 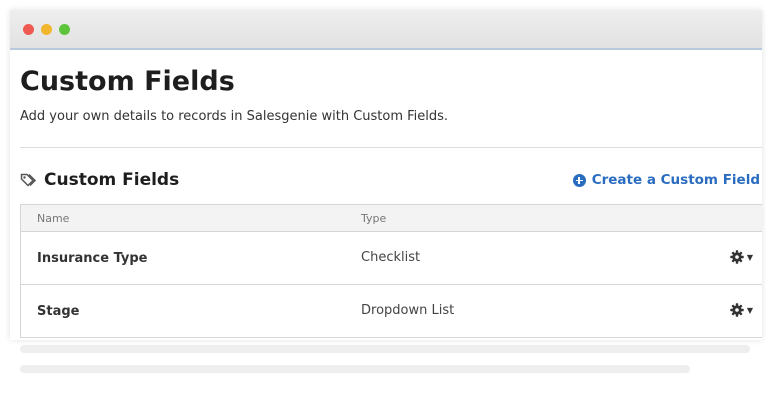 What do you see at coordinates (391, 147) in the screenshot?
I see `divider` at bounding box center [391, 147].